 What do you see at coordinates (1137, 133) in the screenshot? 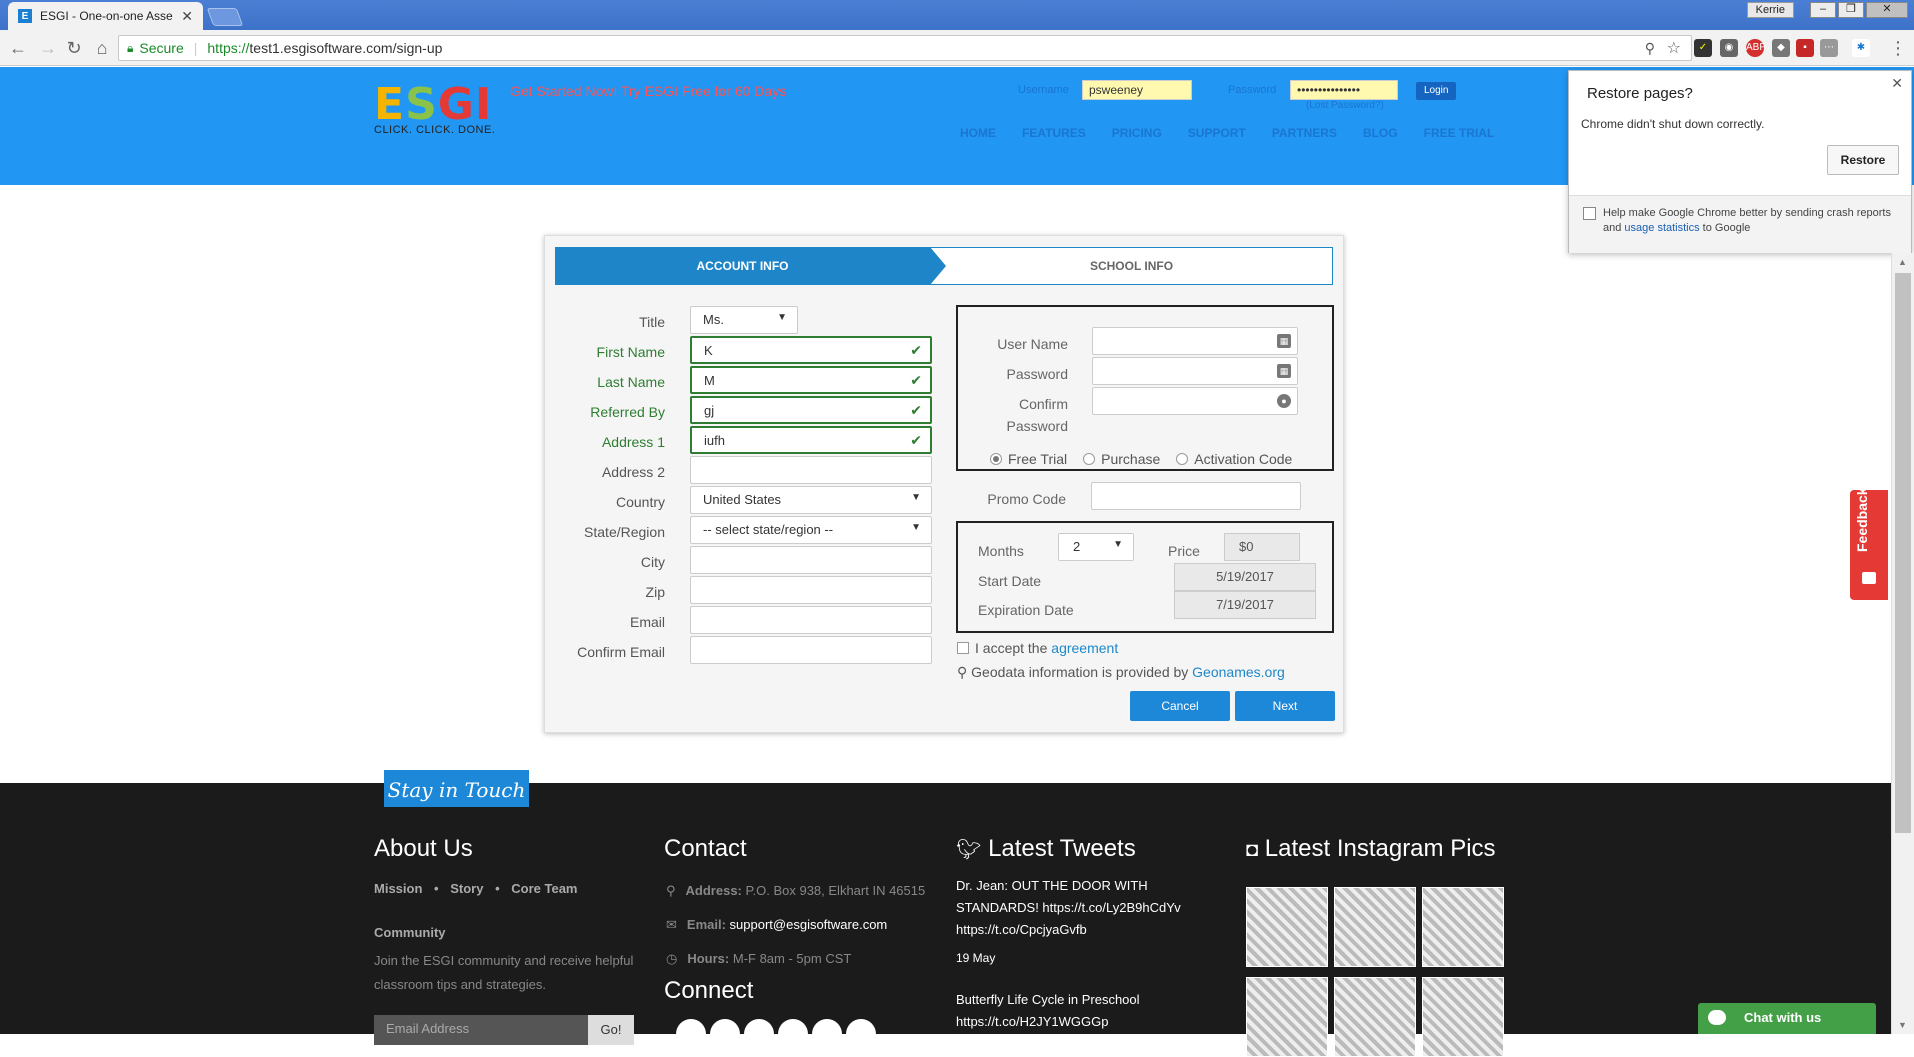
I see `nav-pricing: PRICING` at bounding box center [1137, 133].